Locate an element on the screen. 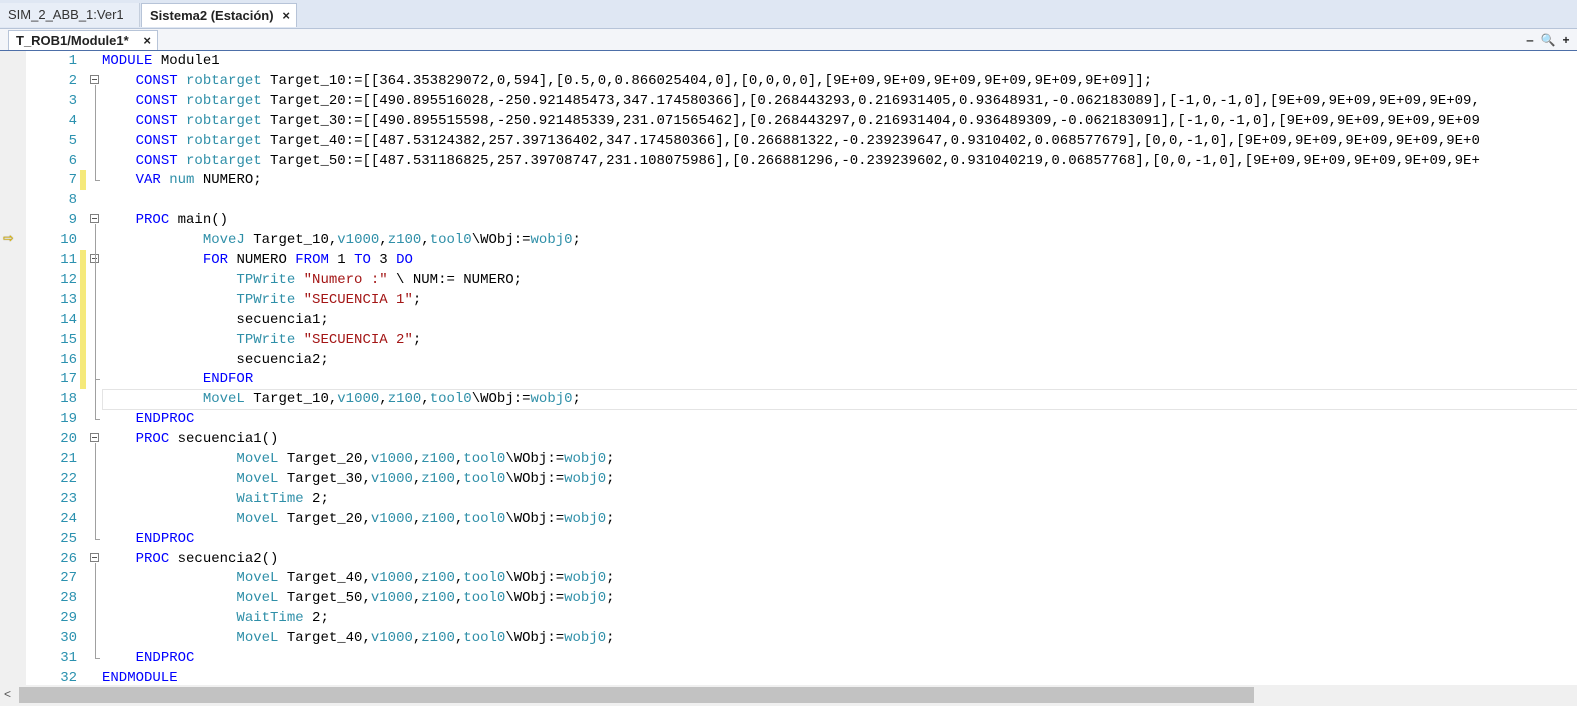  line-number: 23 is located at coordinates (68, 498).